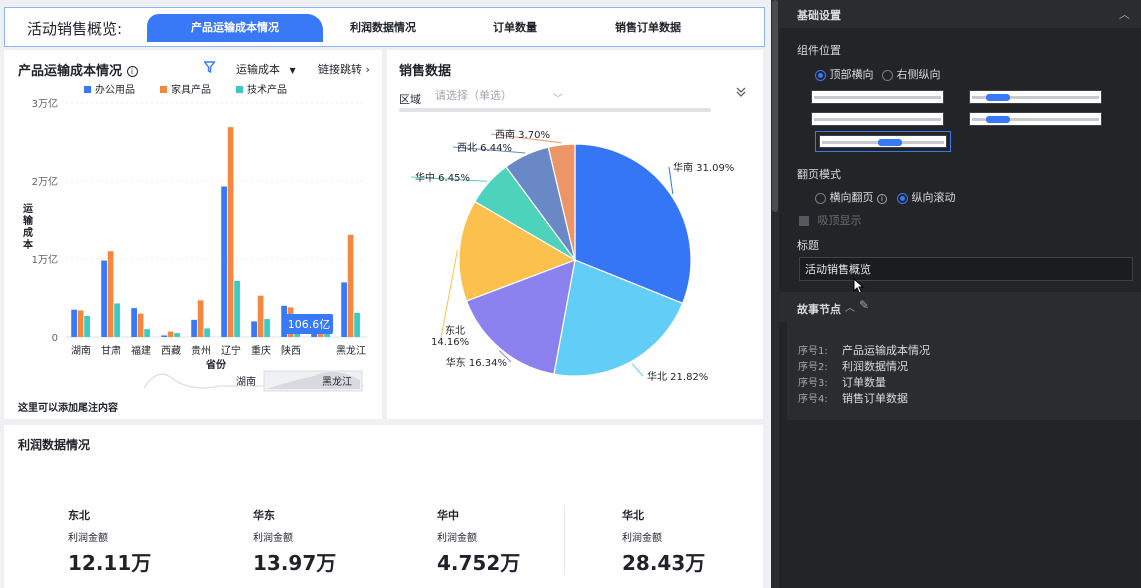  What do you see at coordinates (960, 14) in the screenshot?
I see `section-header: 基础设置 ︿` at bounding box center [960, 14].